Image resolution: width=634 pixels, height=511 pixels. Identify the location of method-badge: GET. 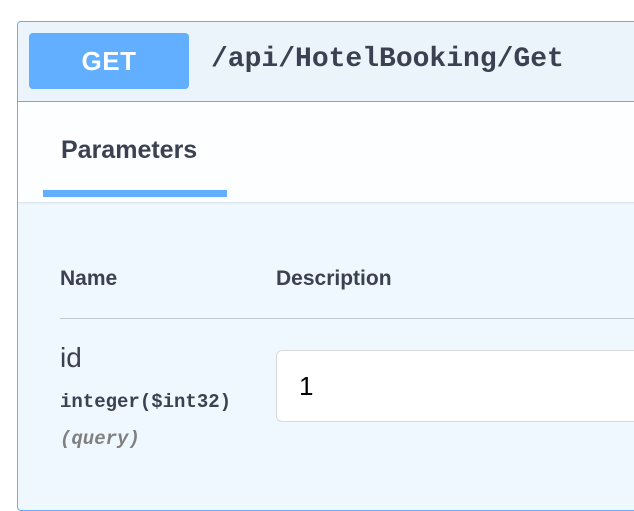
(109, 61).